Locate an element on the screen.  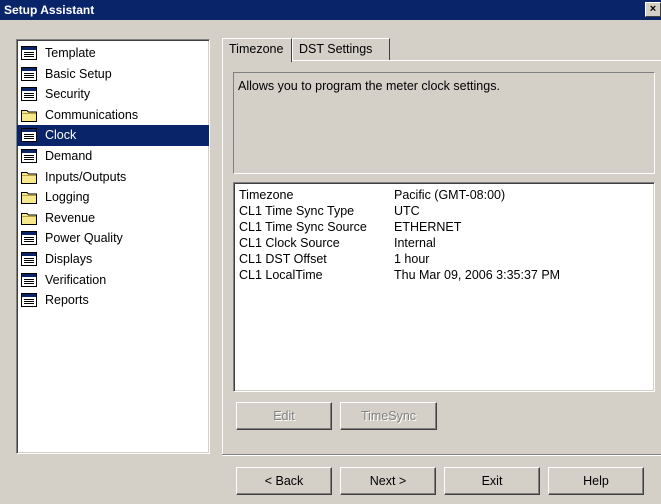
tree-item-label: Clock is located at coordinates (61, 135).